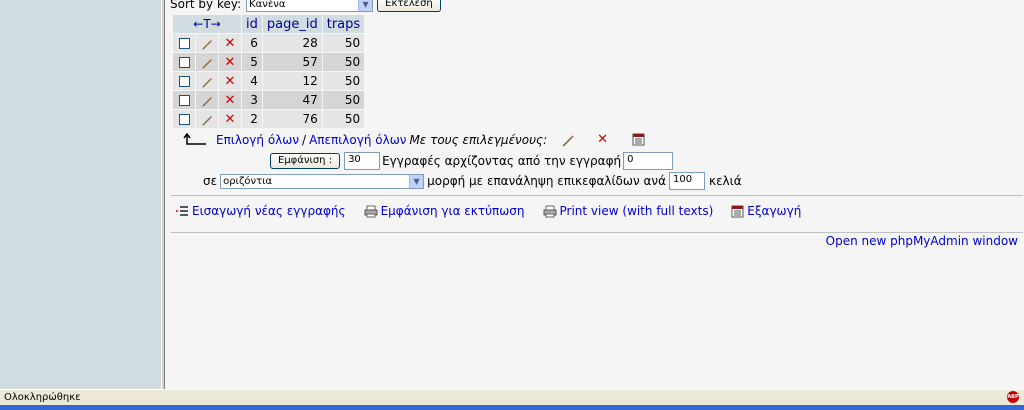 The image size is (1024, 410). Describe the element at coordinates (252, 119) in the screenshot. I see `cell-id: 2` at that location.